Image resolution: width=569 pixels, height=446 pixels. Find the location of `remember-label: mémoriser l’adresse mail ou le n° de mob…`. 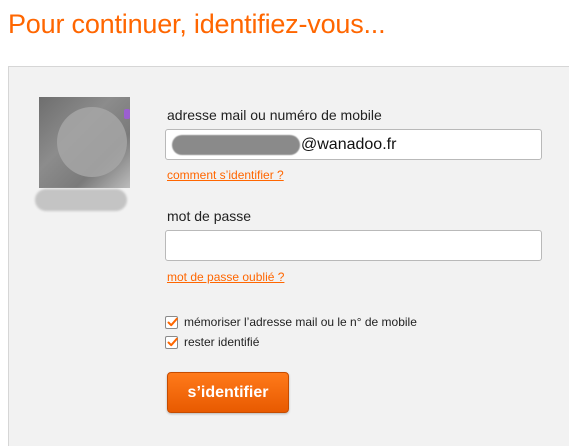

remember-label: mémoriser l’adresse mail ou le n° de mob… is located at coordinates (300, 322).